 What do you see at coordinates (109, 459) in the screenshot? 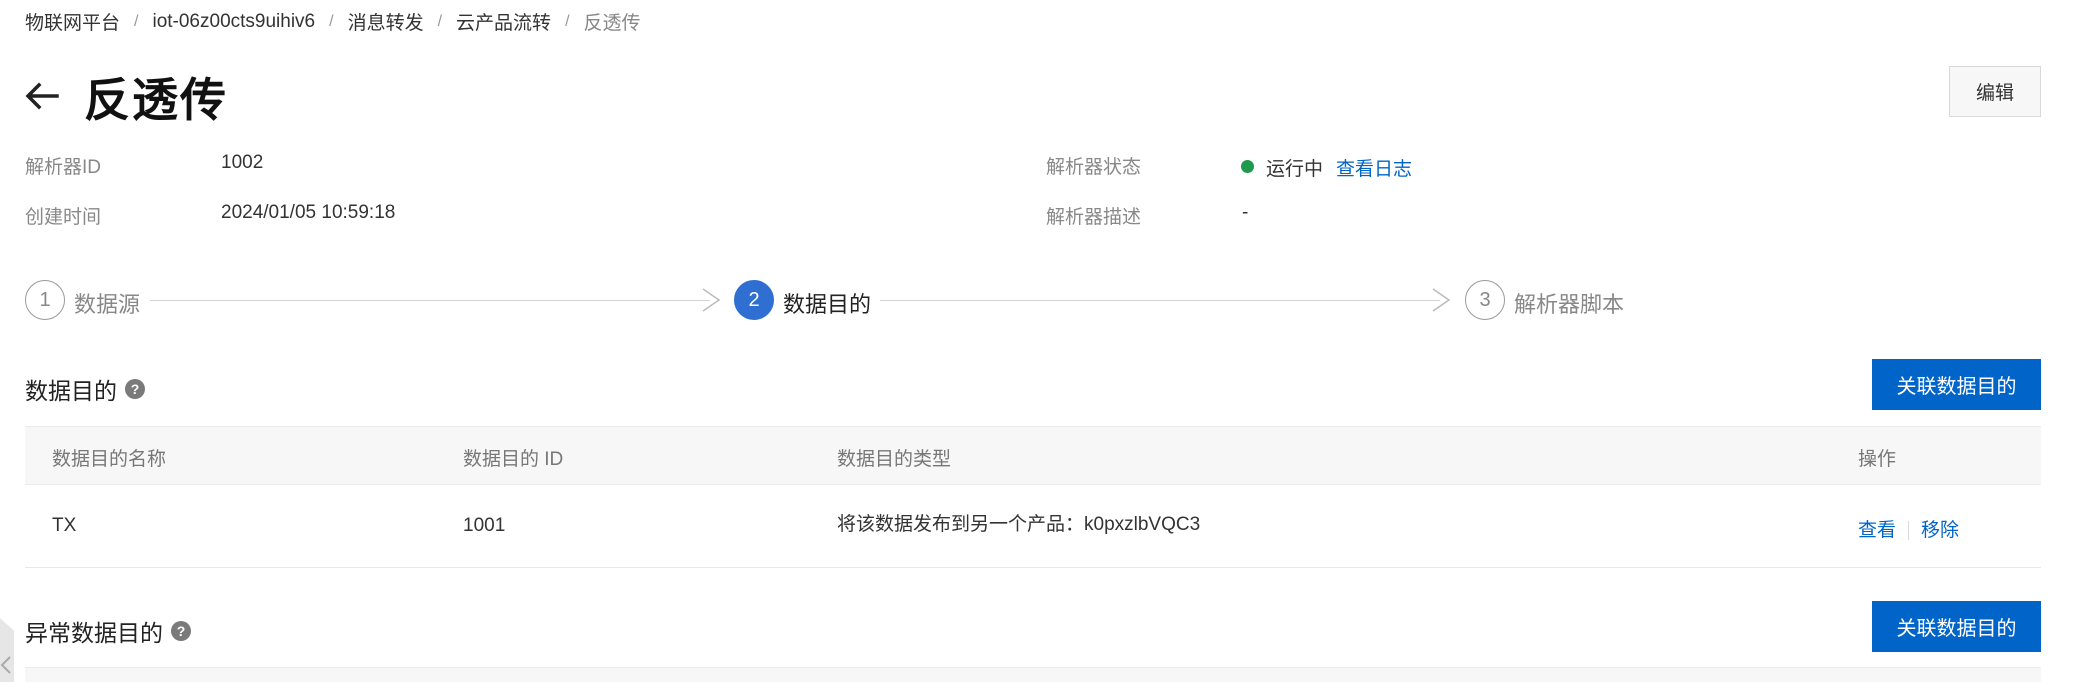
I see `column-header-name: 数据目的名称` at bounding box center [109, 459].